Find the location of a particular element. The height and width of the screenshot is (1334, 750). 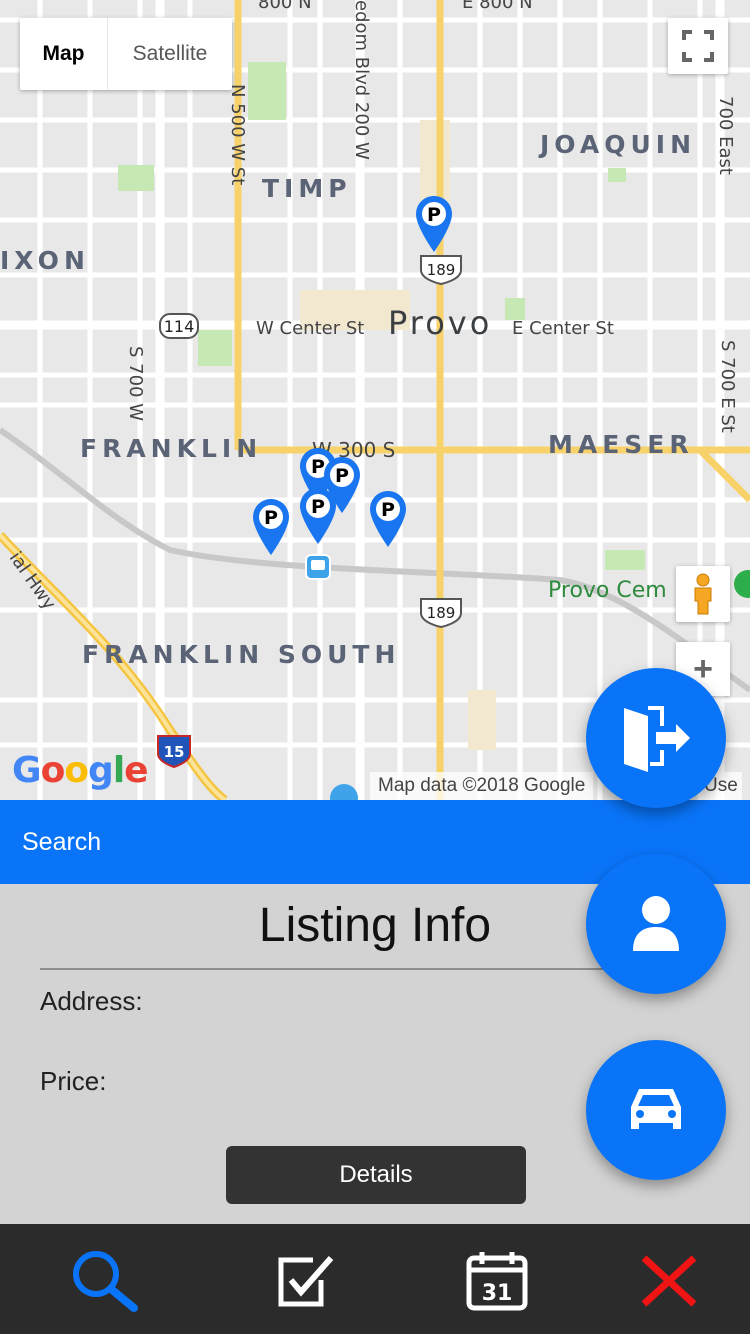

route-189-south-shield: 189 is located at coordinates (441, 613).